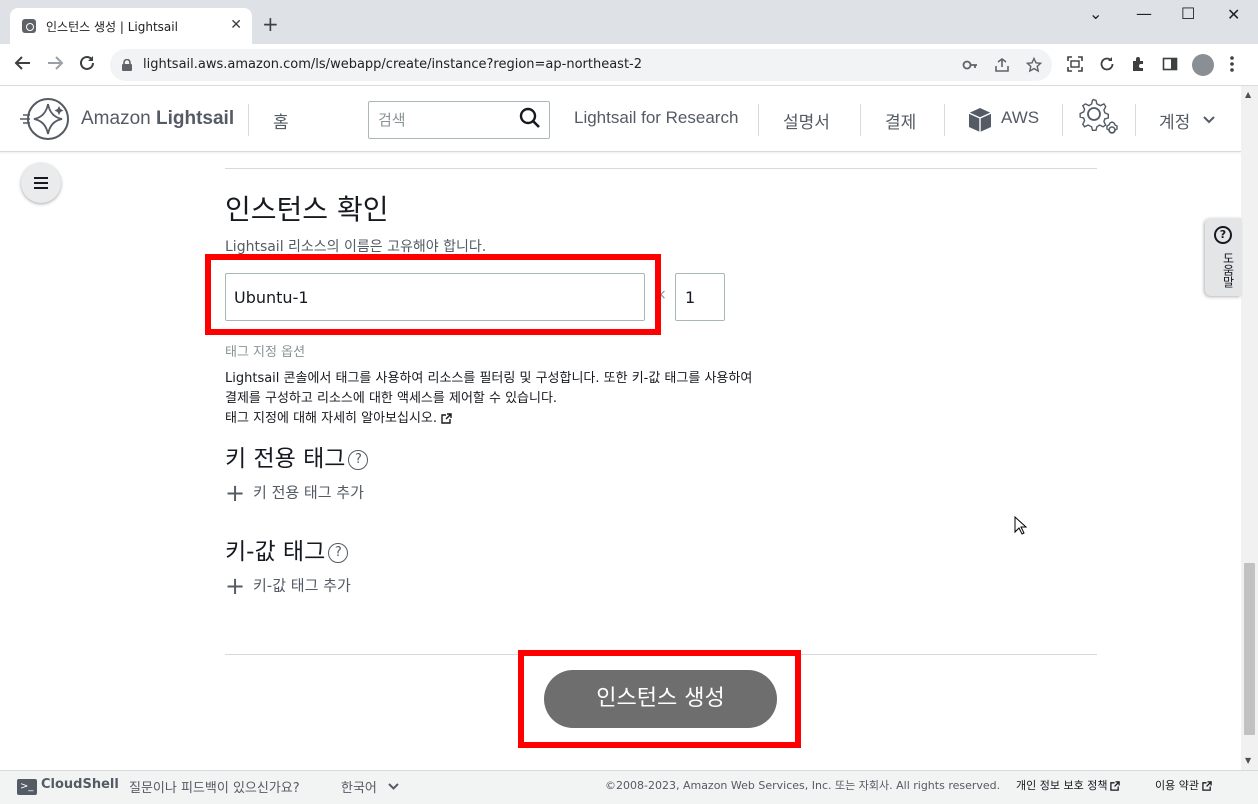  Describe the element at coordinates (1107, 64) in the screenshot. I see `sync-icon` at that location.